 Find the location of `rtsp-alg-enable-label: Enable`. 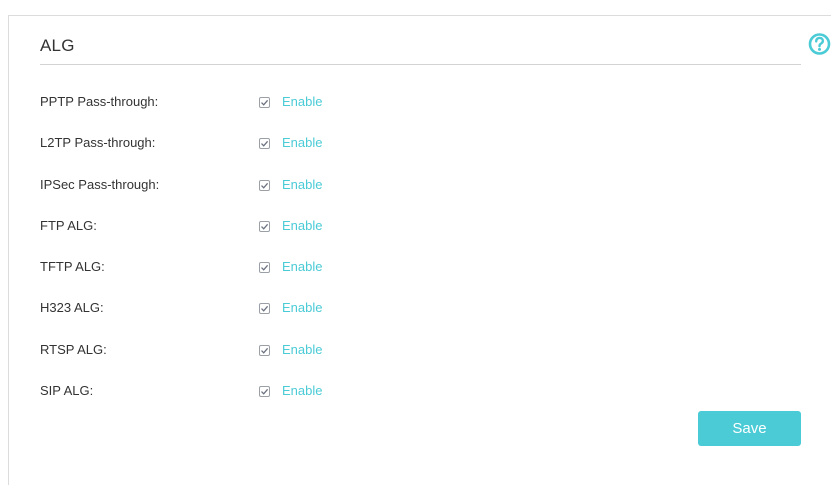

rtsp-alg-enable-label: Enable is located at coordinates (302, 349).